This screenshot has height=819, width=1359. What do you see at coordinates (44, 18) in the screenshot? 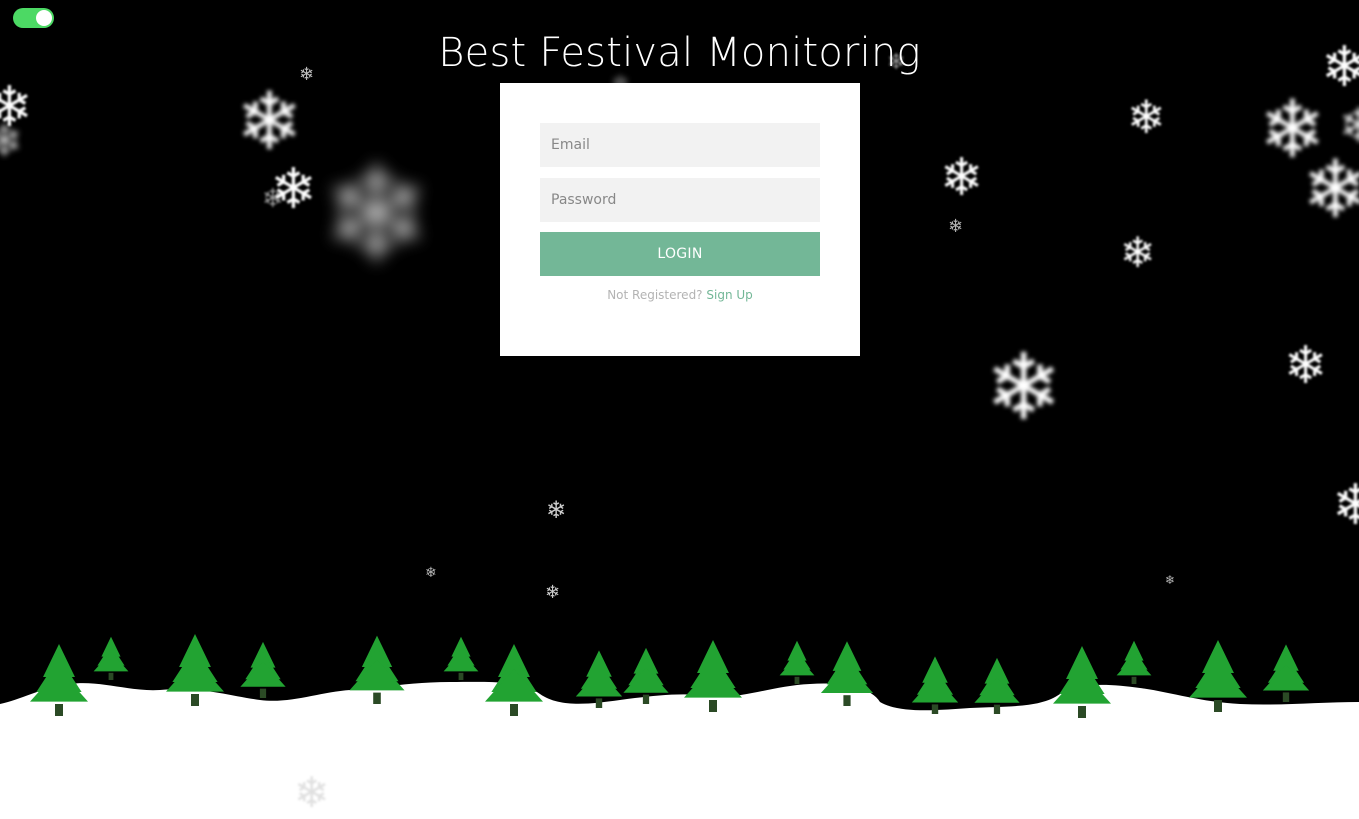
I see `toggle-knob` at bounding box center [44, 18].